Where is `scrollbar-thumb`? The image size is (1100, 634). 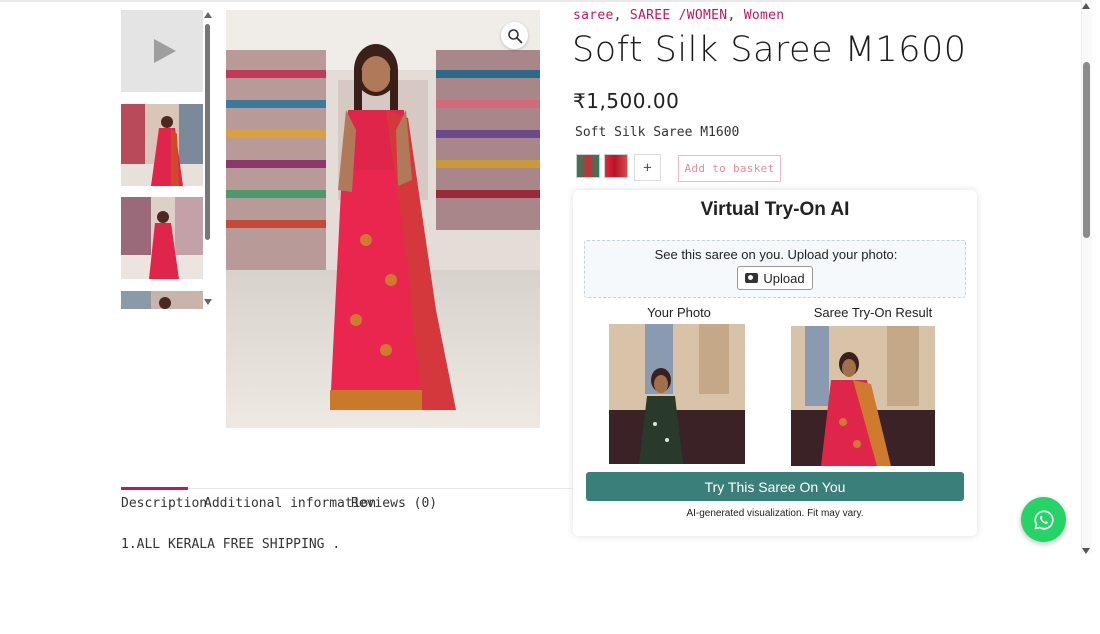 scrollbar-thumb is located at coordinates (1086, 150).